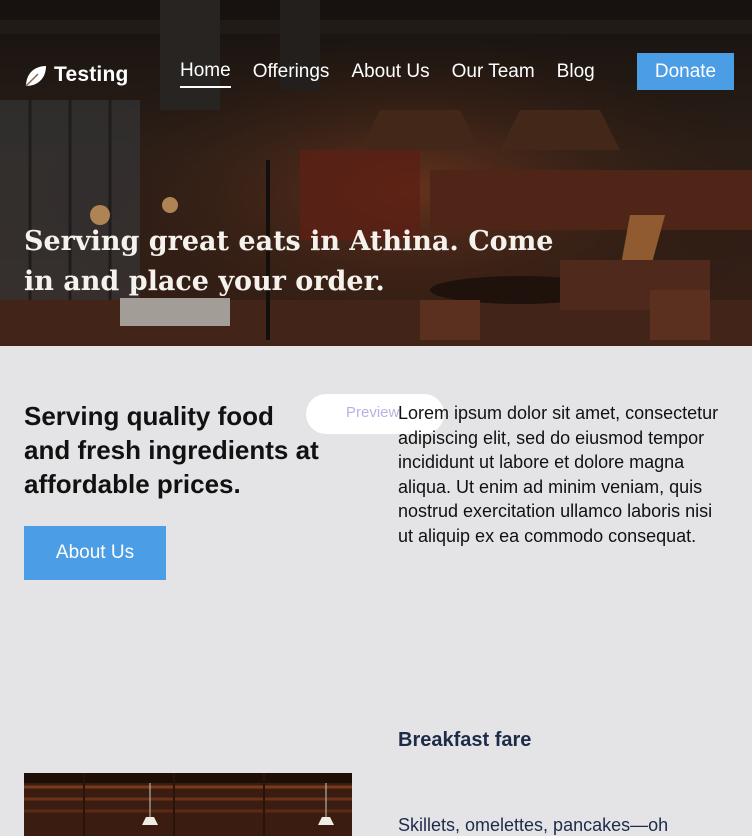 The height and width of the screenshot is (836, 752). I want to click on nav-item-offerings: Offerings, so click(291, 74).